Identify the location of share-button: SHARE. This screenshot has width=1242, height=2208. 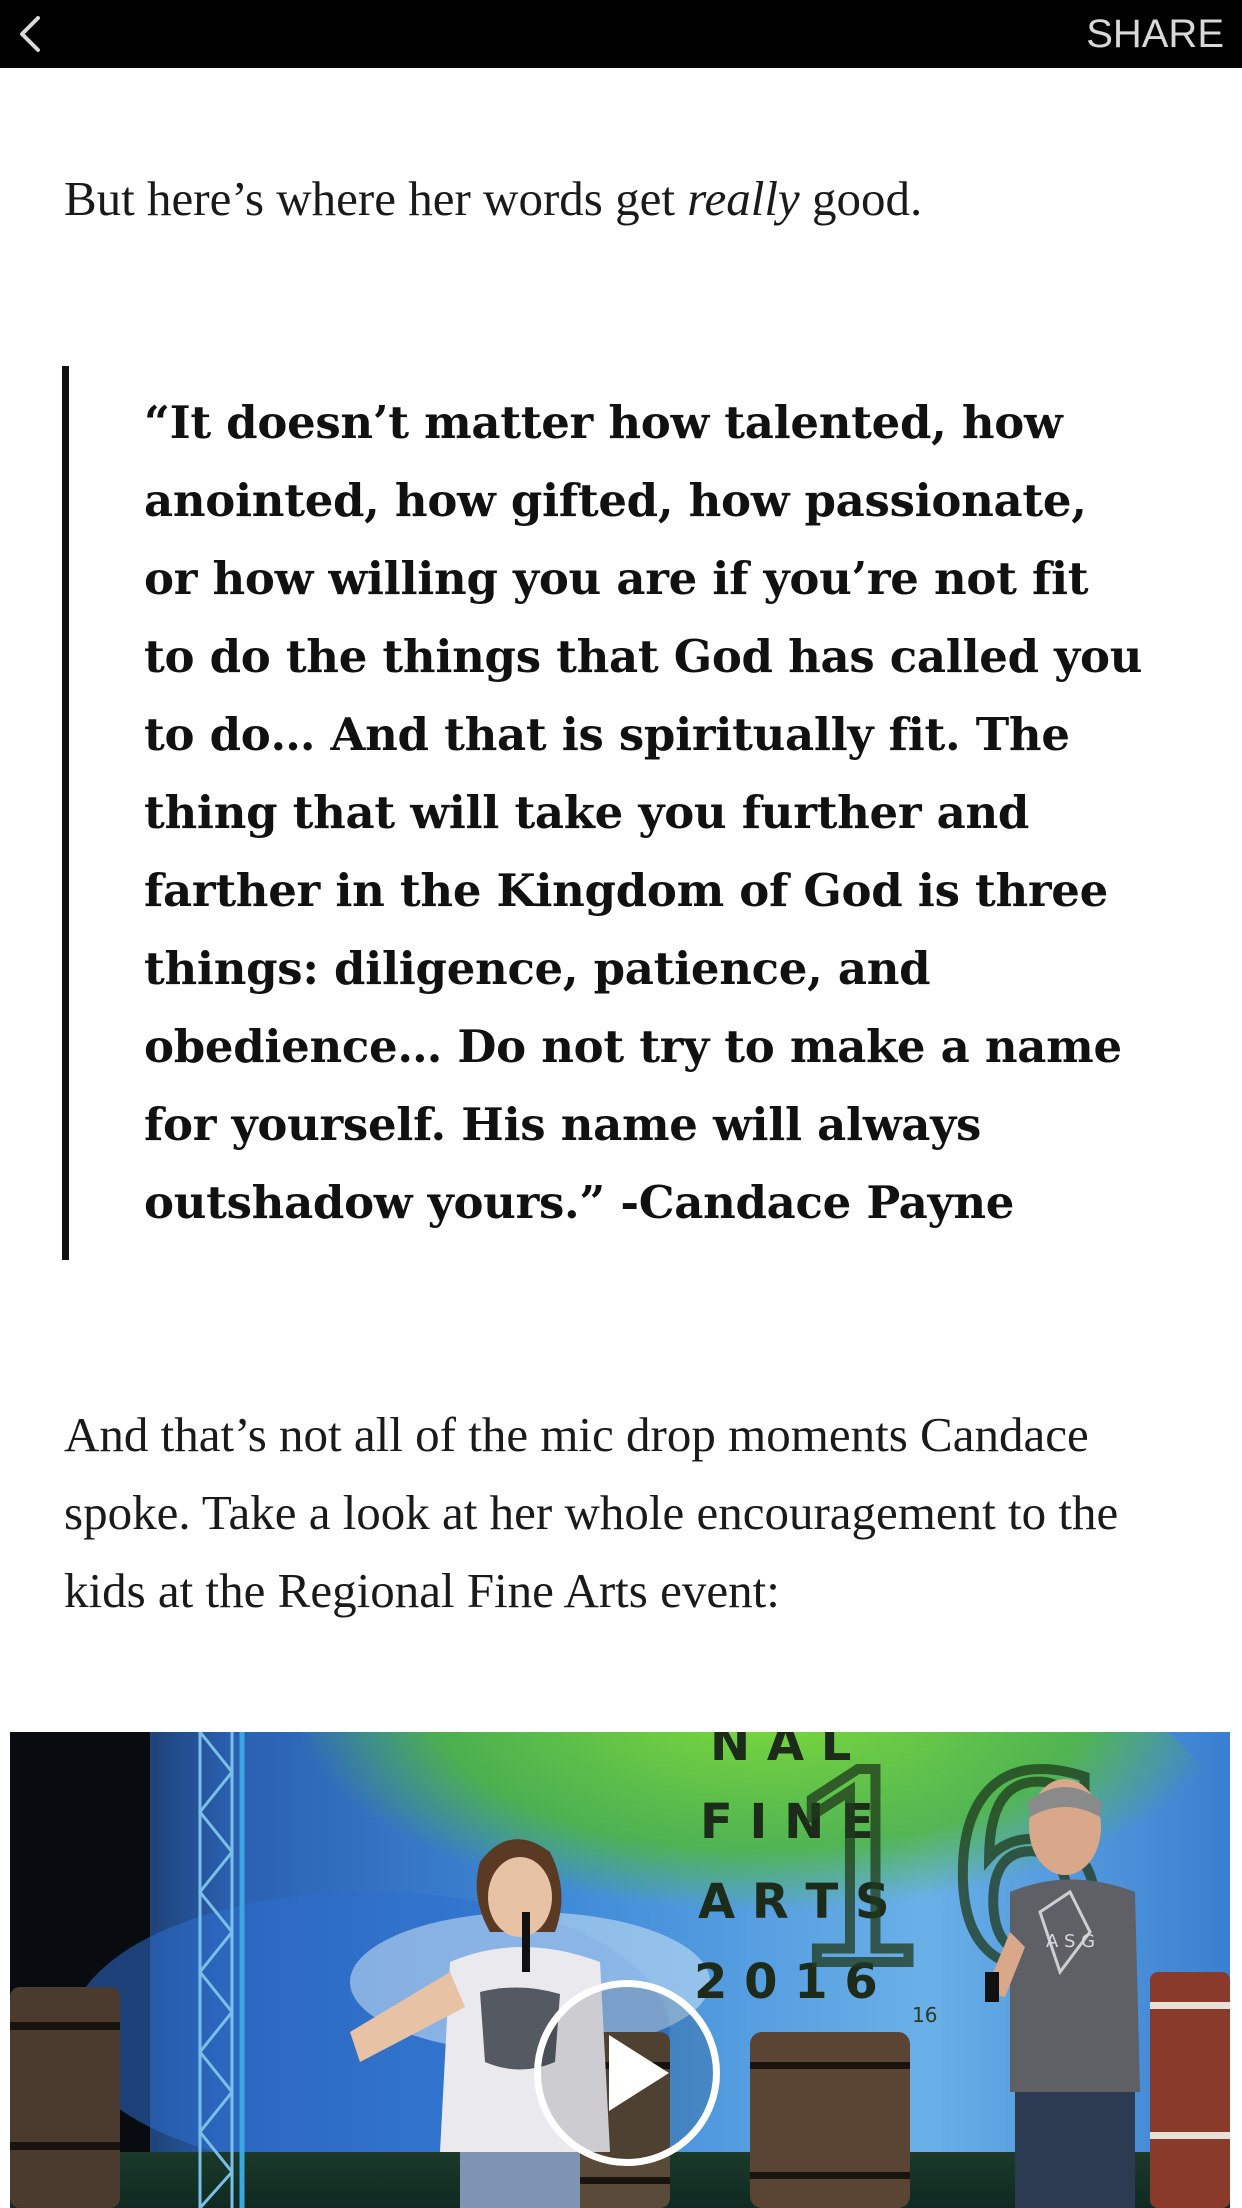
(1155, 34).